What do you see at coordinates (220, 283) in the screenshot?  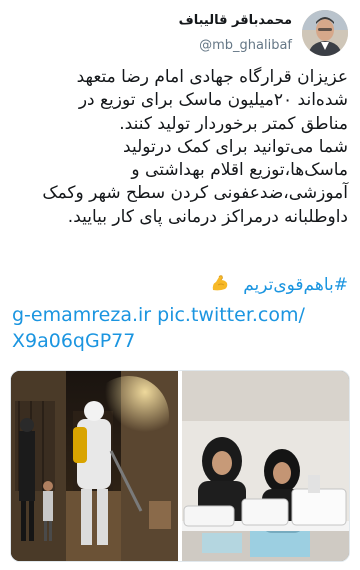 I see `flexed-biceps-icon` at bounding box center [220, 283].